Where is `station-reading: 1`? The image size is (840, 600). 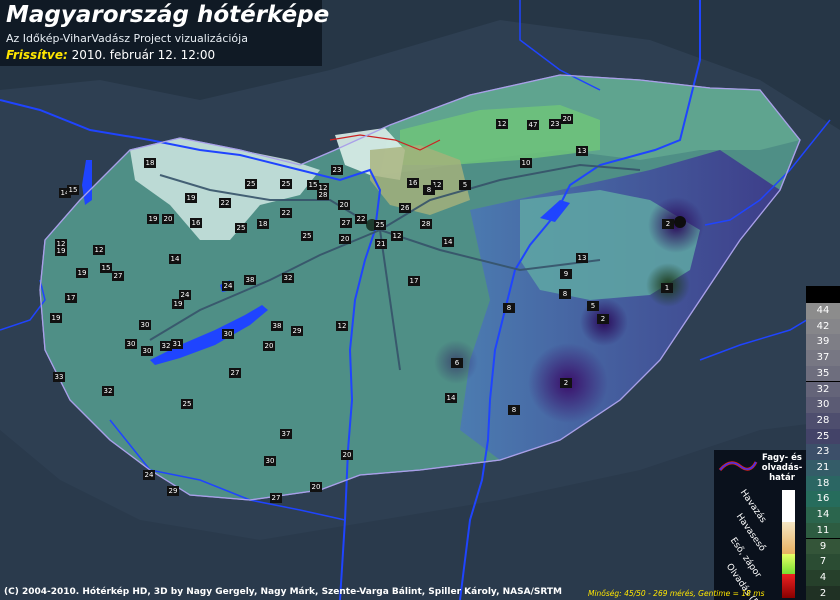
station-reading: 1 is located at coordinates (667, 288).